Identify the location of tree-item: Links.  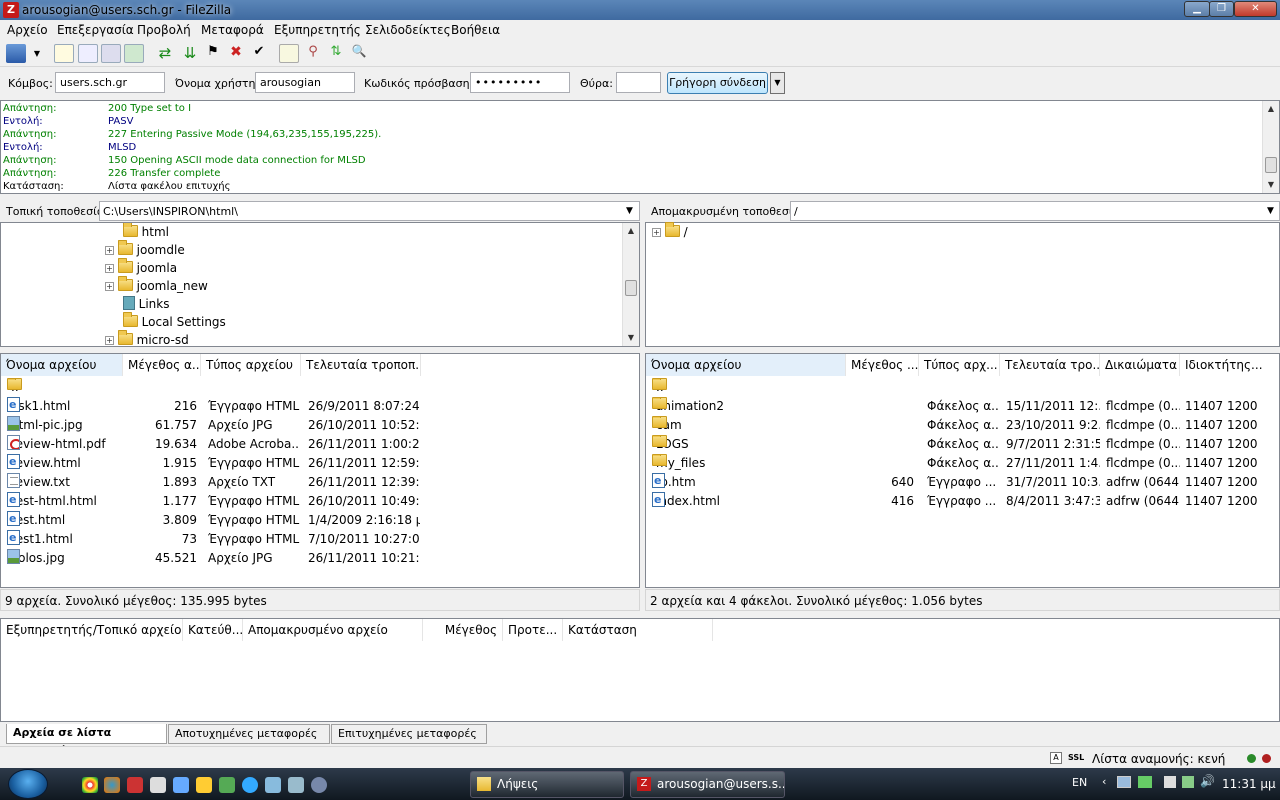
(138, 304).